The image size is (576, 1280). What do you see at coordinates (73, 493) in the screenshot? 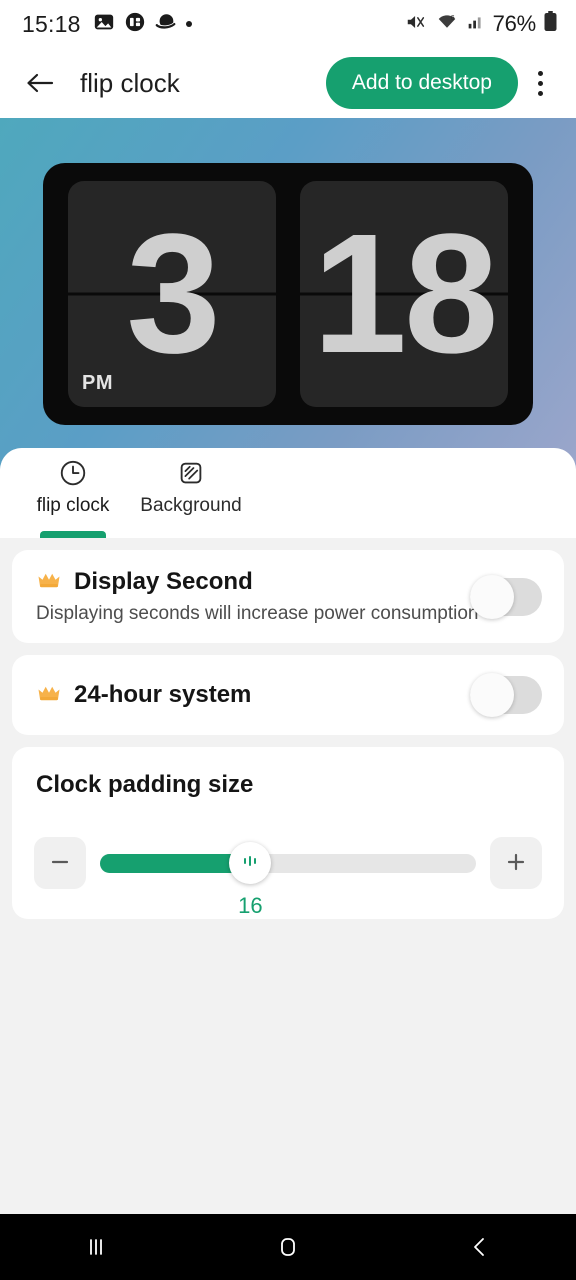
I see `tab-flip-clock: flip clock` at bounding box center [73, 493].